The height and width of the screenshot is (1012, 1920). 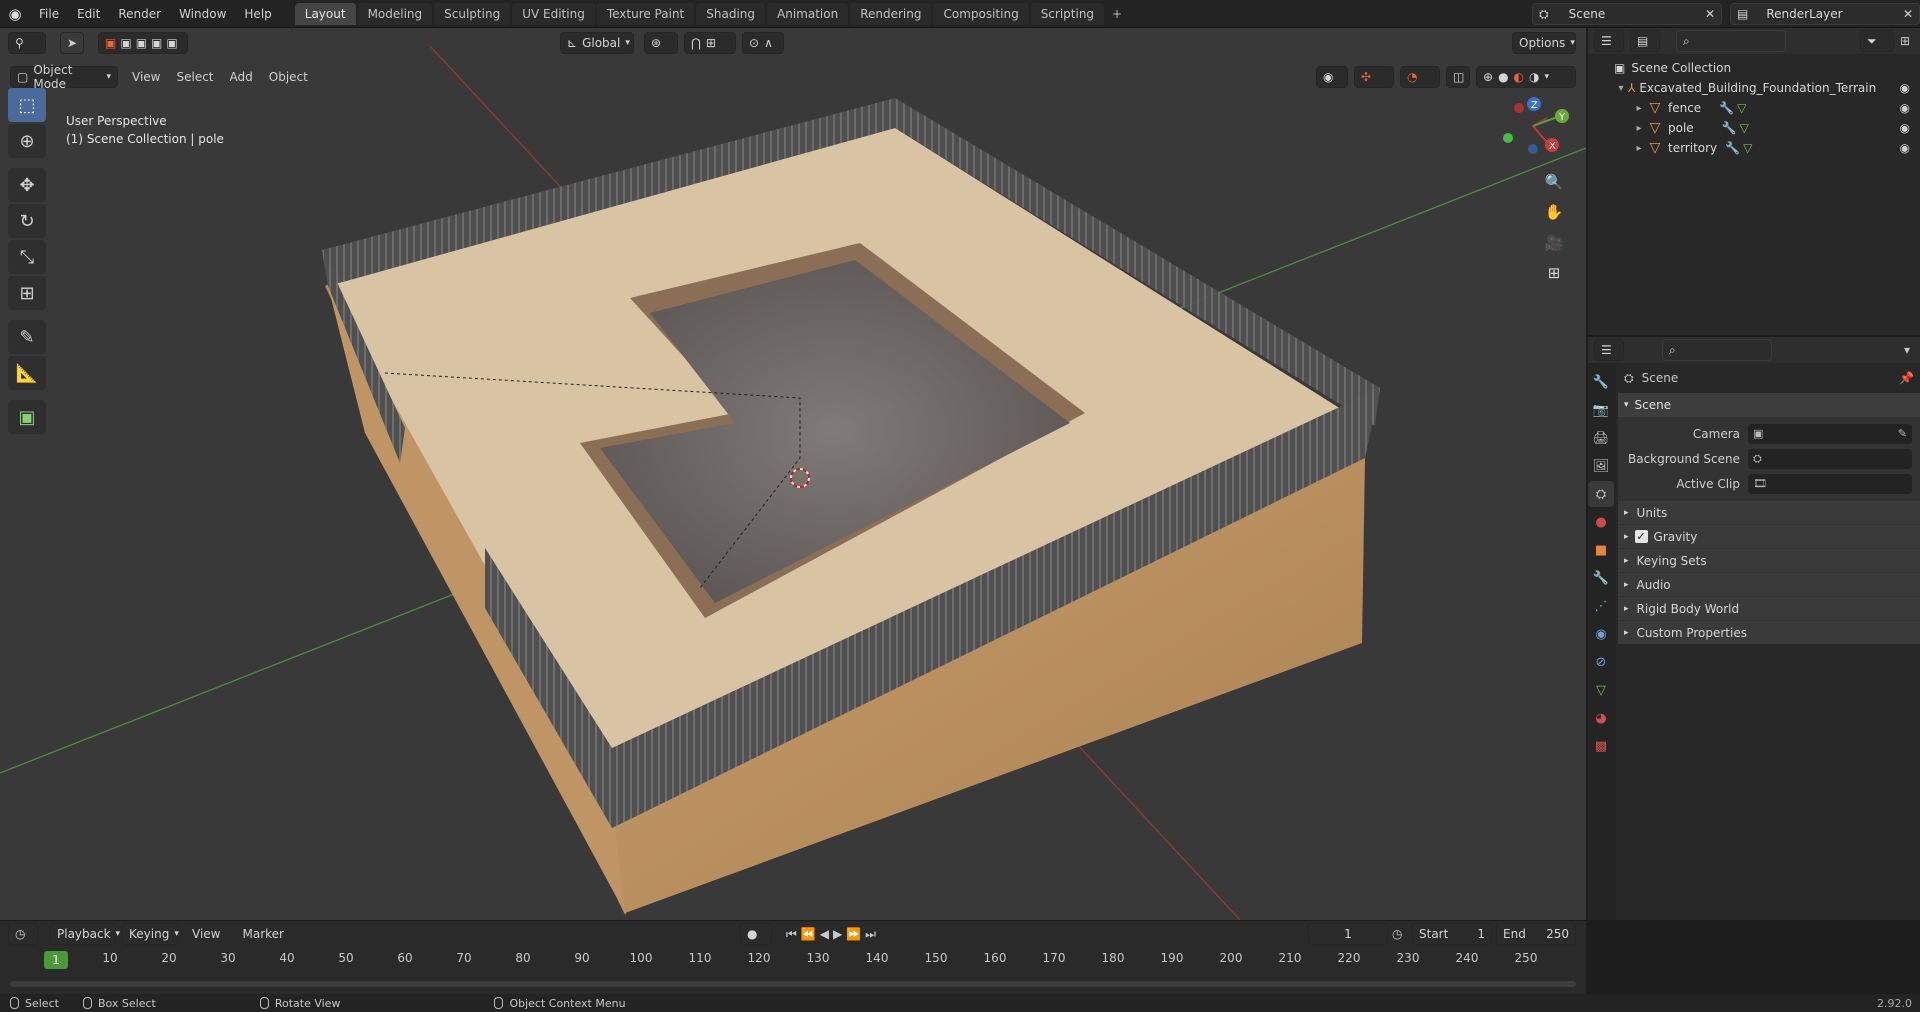 I want to click on tab-physics: ◉, so click(x=1601, y=634).